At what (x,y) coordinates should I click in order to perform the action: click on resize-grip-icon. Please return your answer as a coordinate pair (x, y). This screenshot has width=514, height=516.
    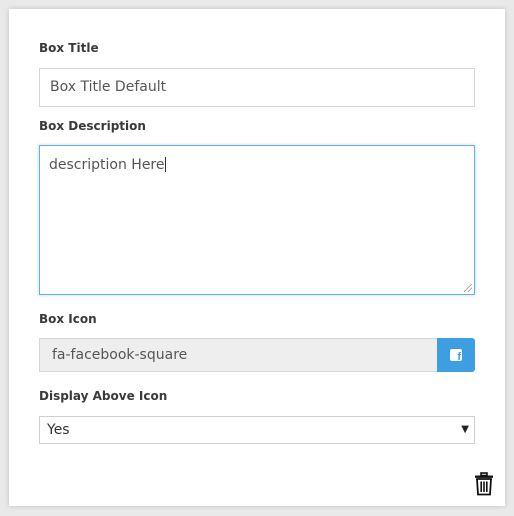
    Looking at the image, I should click on (468, 288).